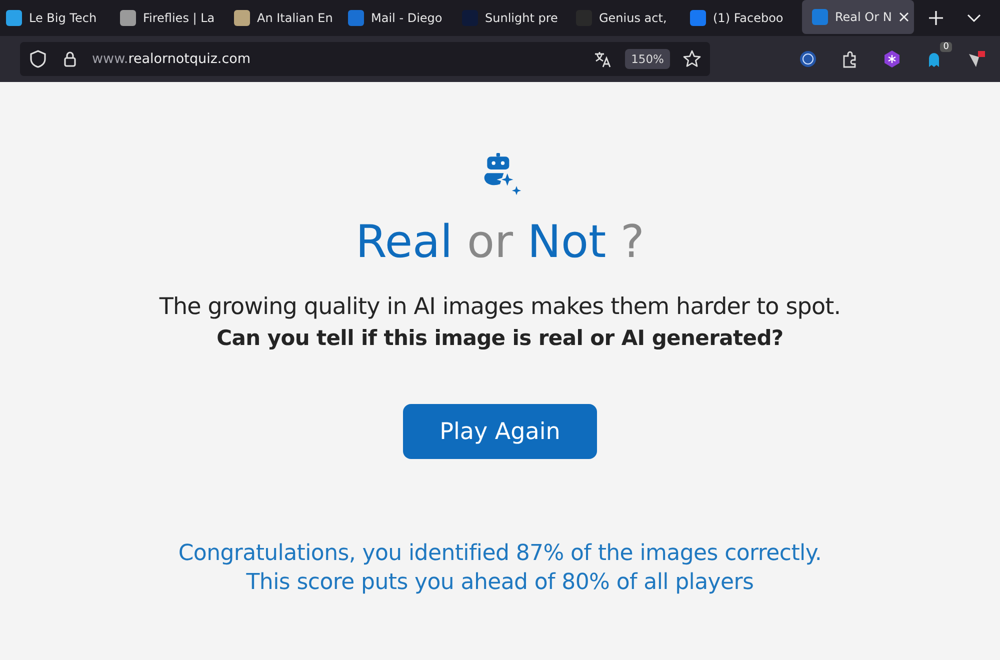  Describe the element at coordinates (500, 553) in the screenshot. I see `result-text: Congratulations, you identified 87% of the images correctly.` at that location.